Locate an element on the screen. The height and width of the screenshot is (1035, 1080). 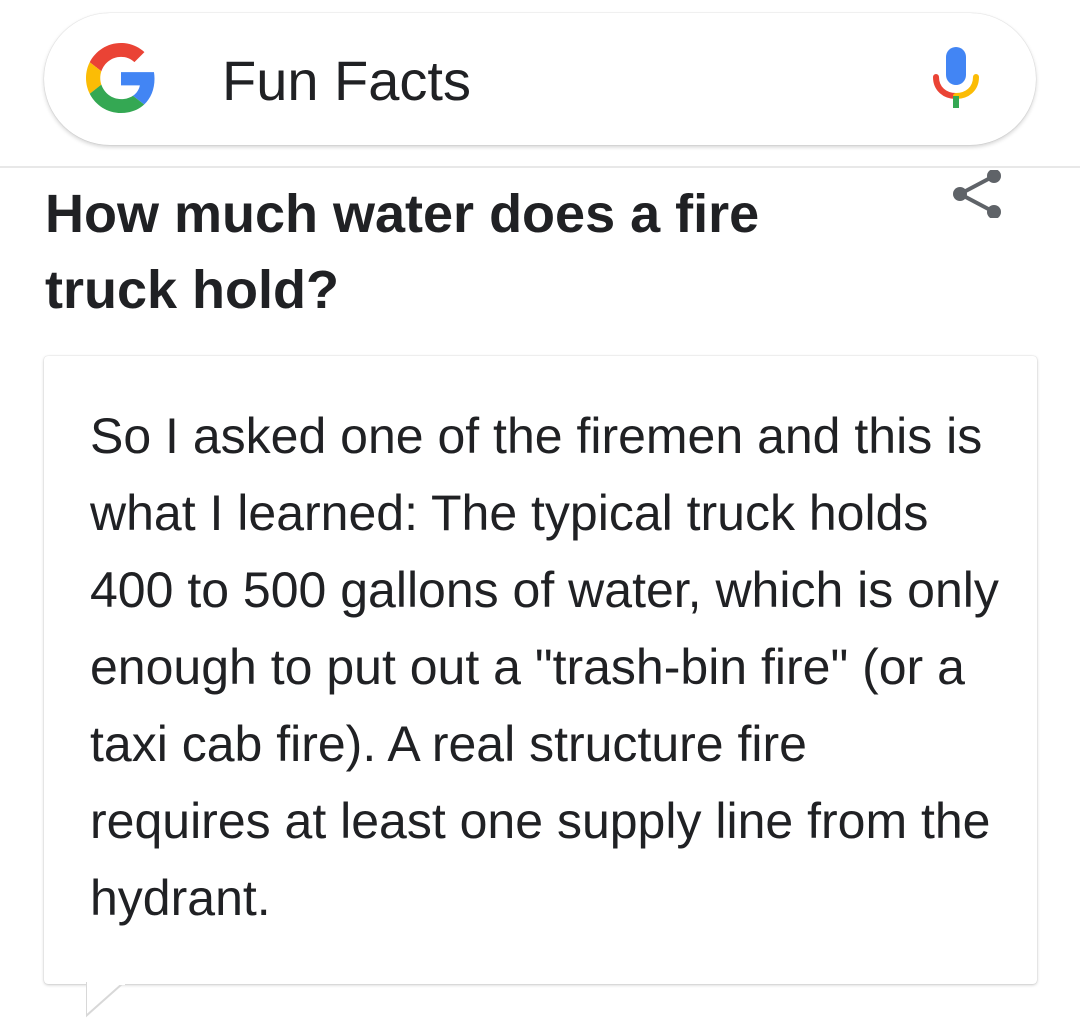
search-input: Fun Facts is located at coordinates (346, 81).